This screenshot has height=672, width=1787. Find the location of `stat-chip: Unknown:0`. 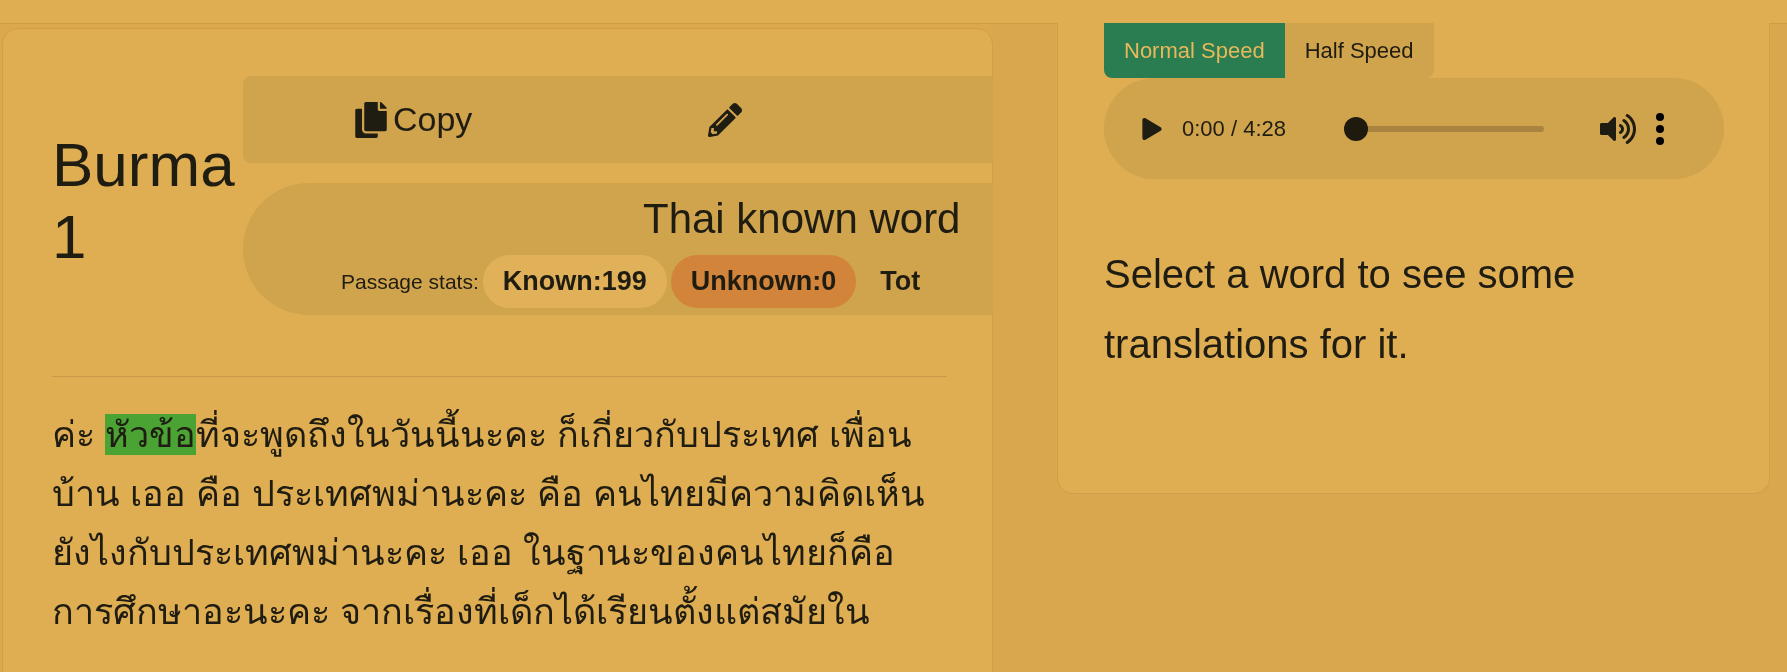

stat-chip: Unknown:0 is located at coordinates (763, 281).